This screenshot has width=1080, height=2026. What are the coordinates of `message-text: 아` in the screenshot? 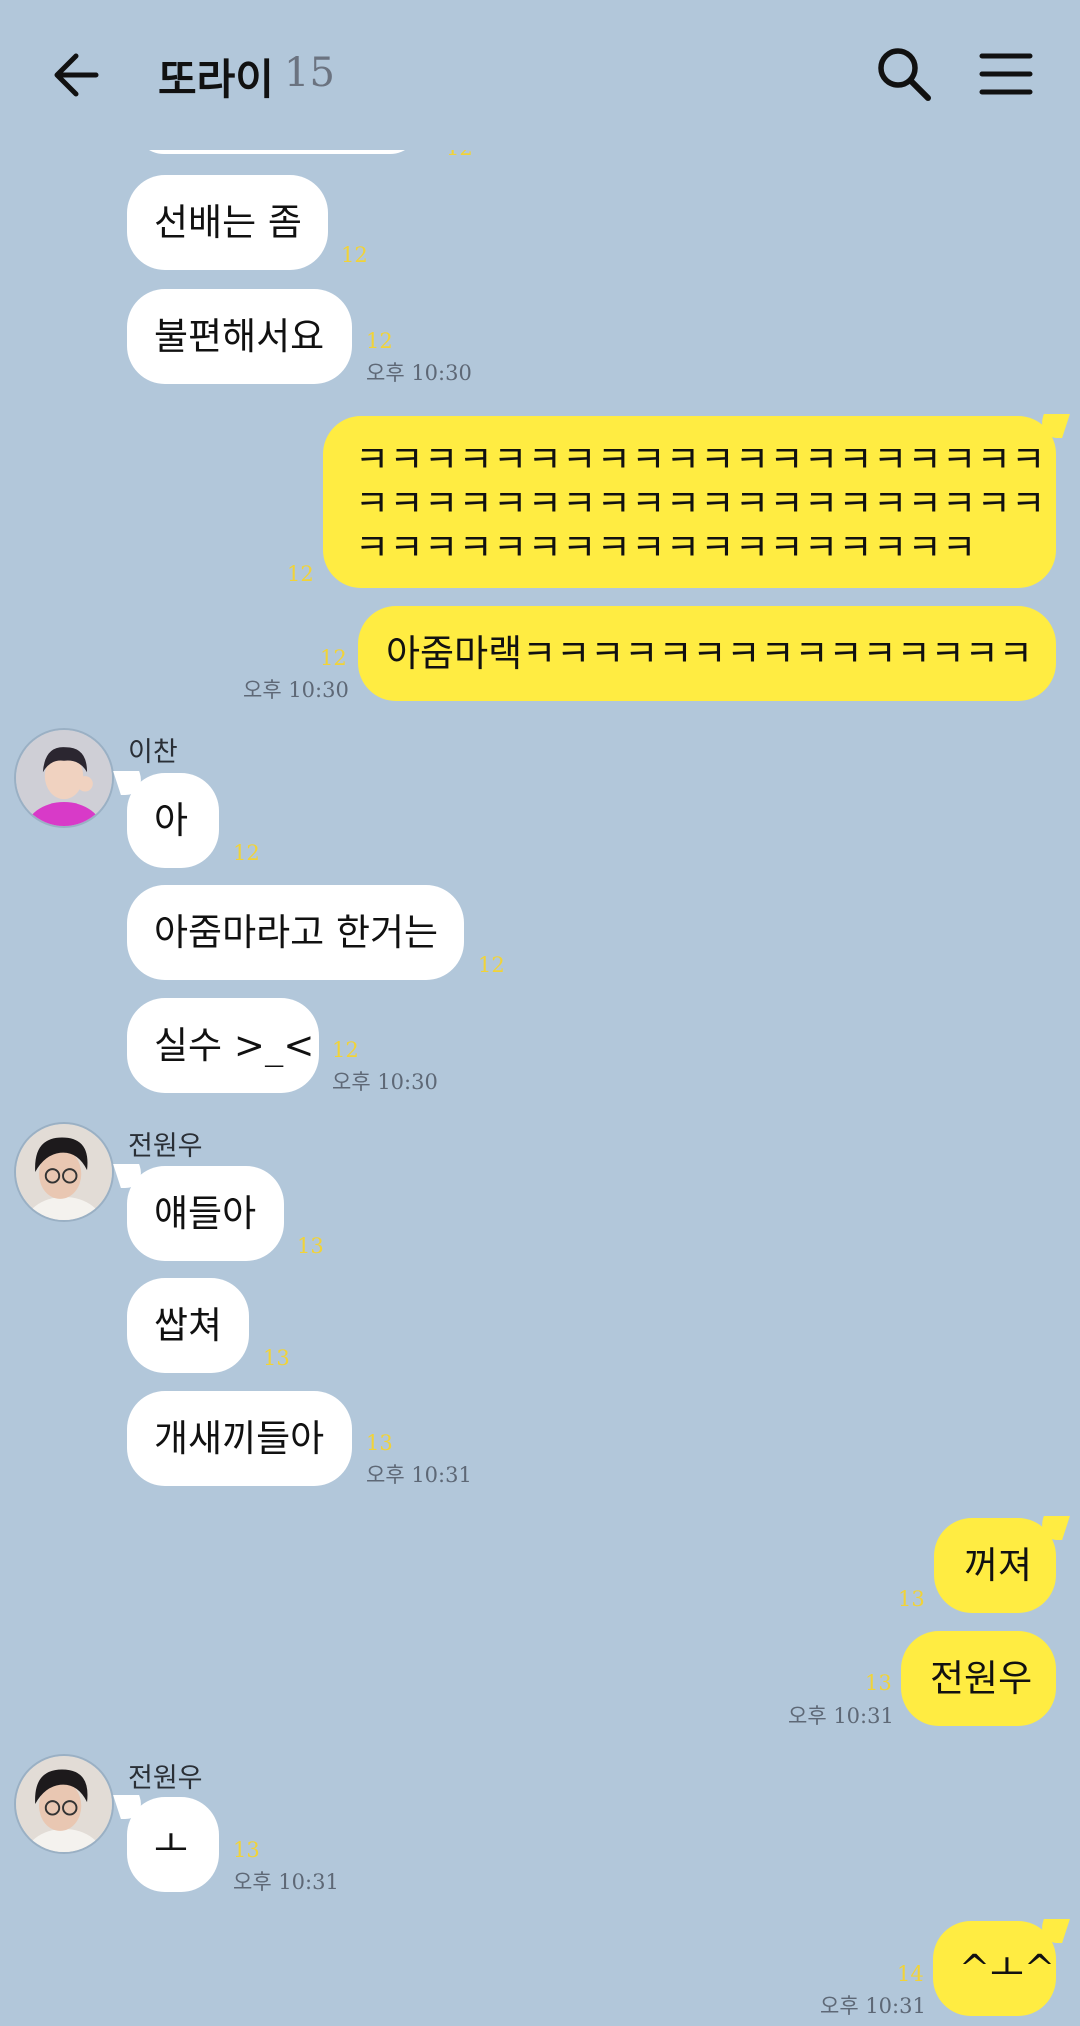 It's located at (171, 820).